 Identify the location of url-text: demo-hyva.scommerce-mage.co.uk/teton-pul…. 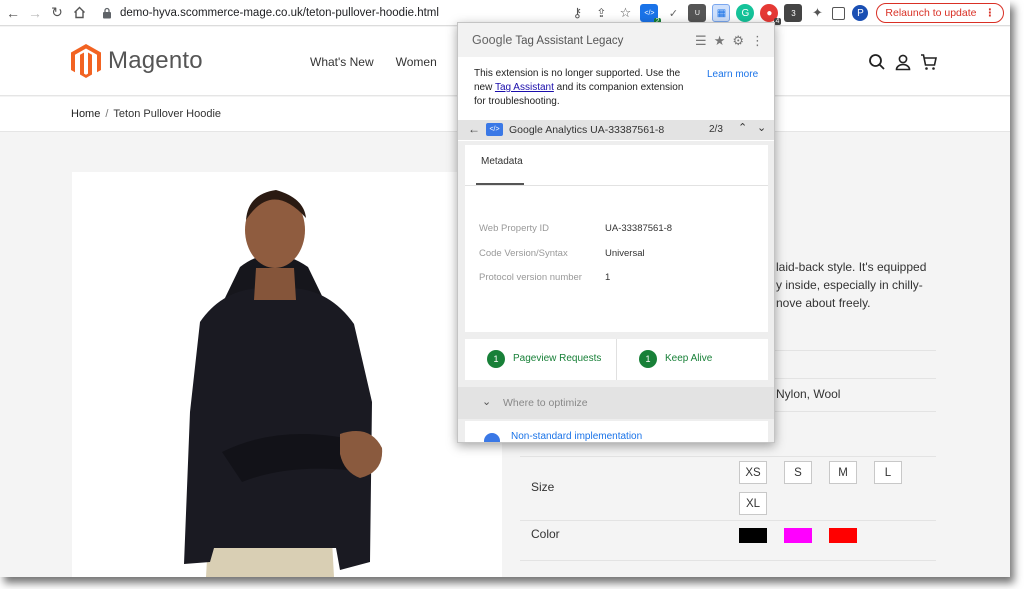
(279, 13).